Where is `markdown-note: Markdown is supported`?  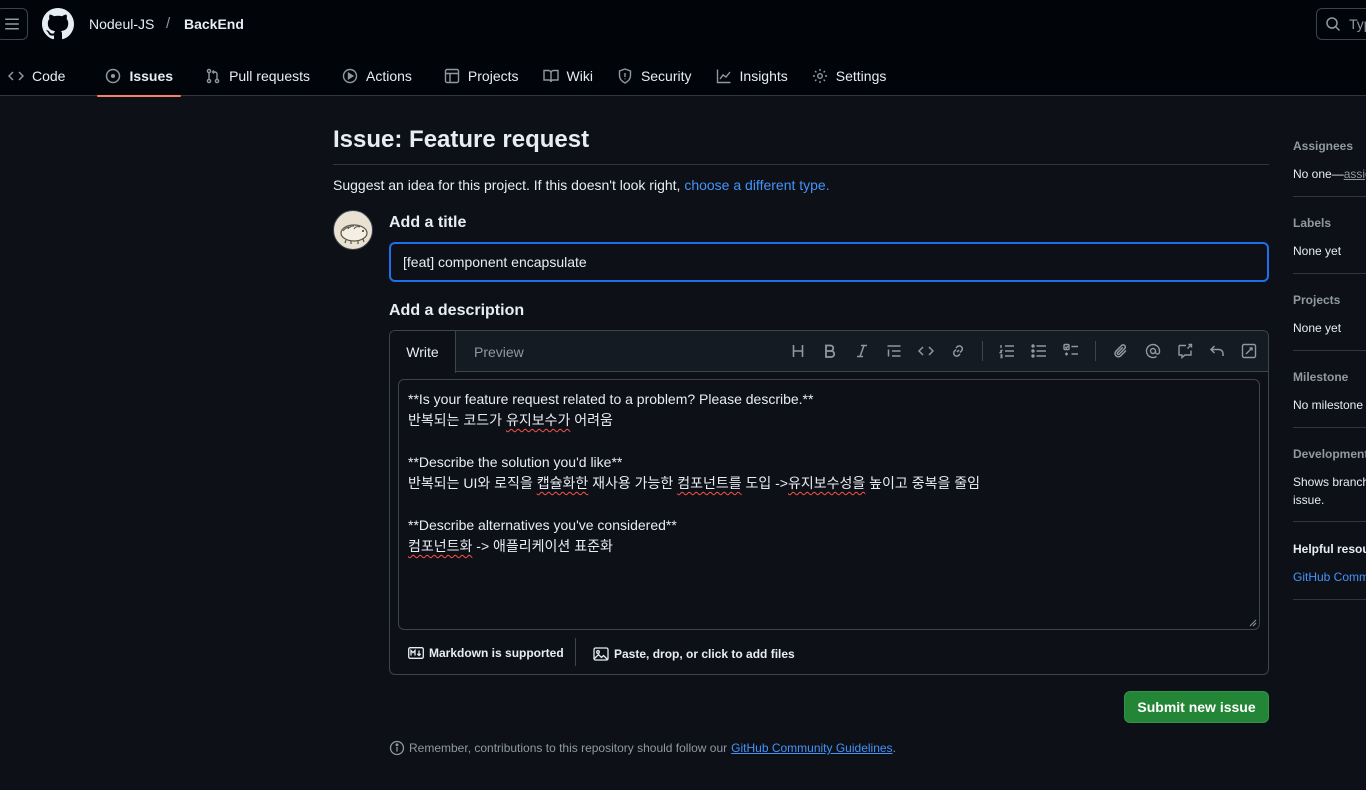 markdown-note: Markdown is supported is located at coordinates (496, 653).